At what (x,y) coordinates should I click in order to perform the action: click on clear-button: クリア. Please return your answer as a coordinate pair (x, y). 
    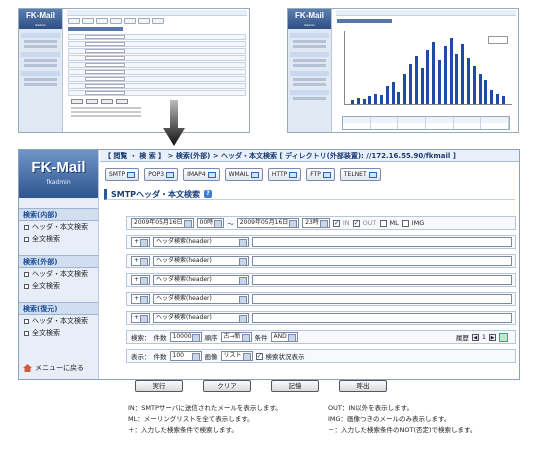
    Looking at the image, I should click on (227, 386).